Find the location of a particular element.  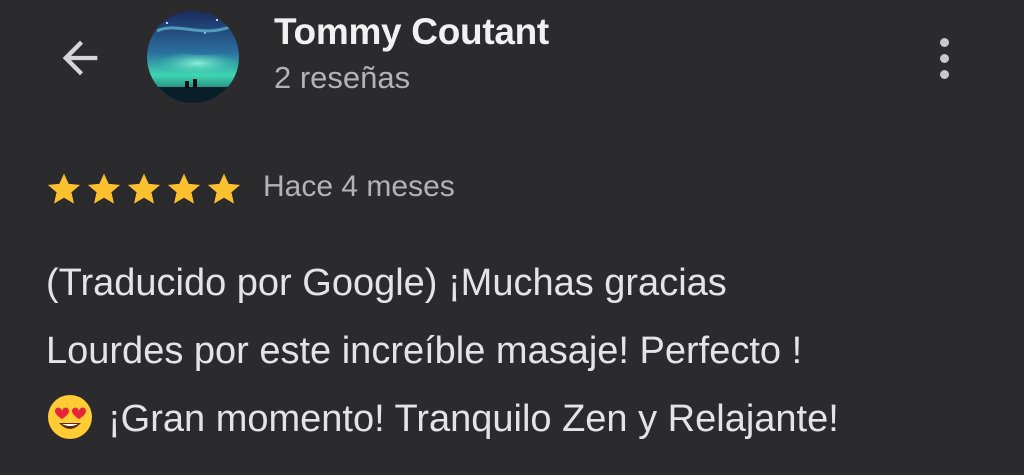

review-text-line: (Traducido por Google) ¡Muchas gracias is located at coordinates (386, 283).